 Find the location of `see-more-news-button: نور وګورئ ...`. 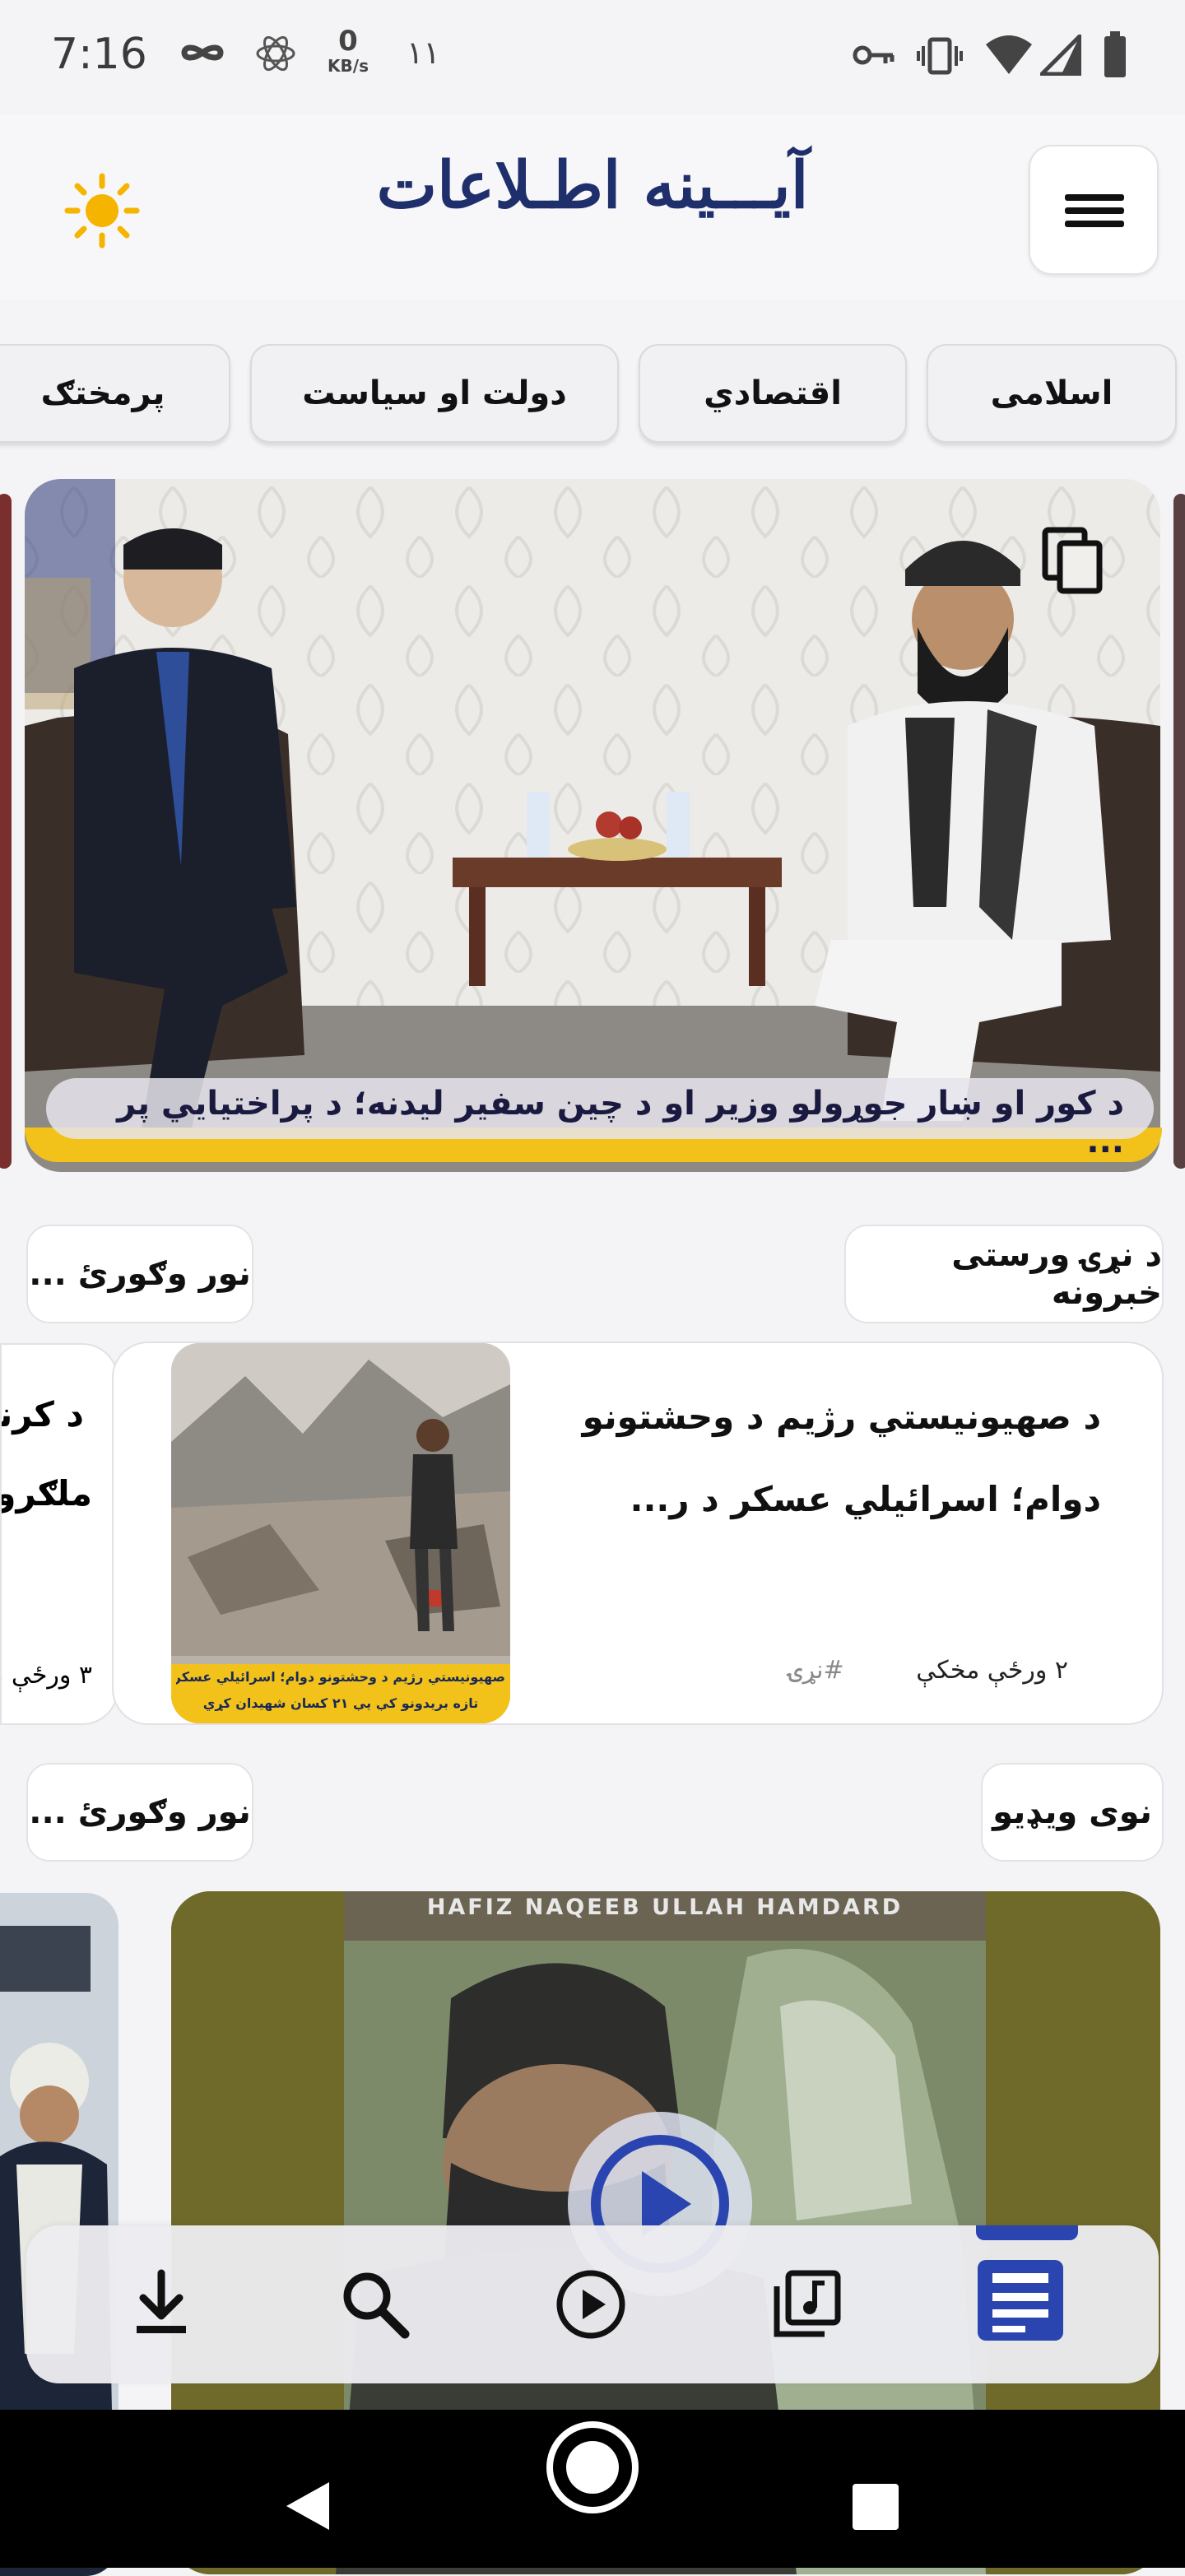

see-more-news-button: نور وګورئ ... is located at coordinates (139, 1274).